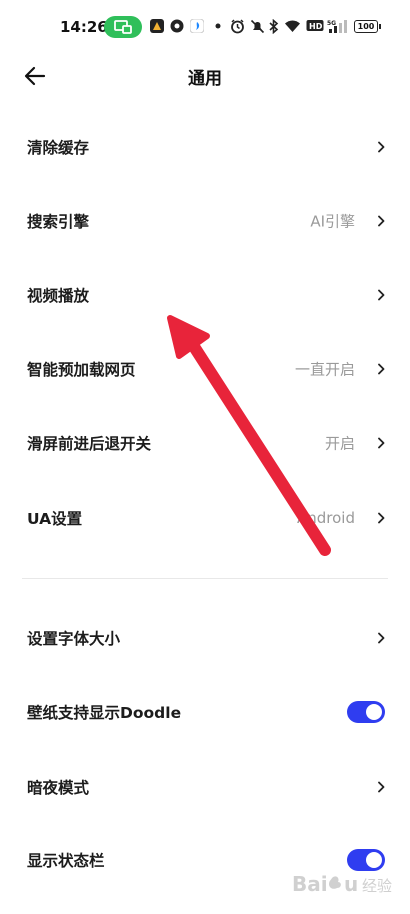  I want to click on toggle-knob, so click(374, 712).